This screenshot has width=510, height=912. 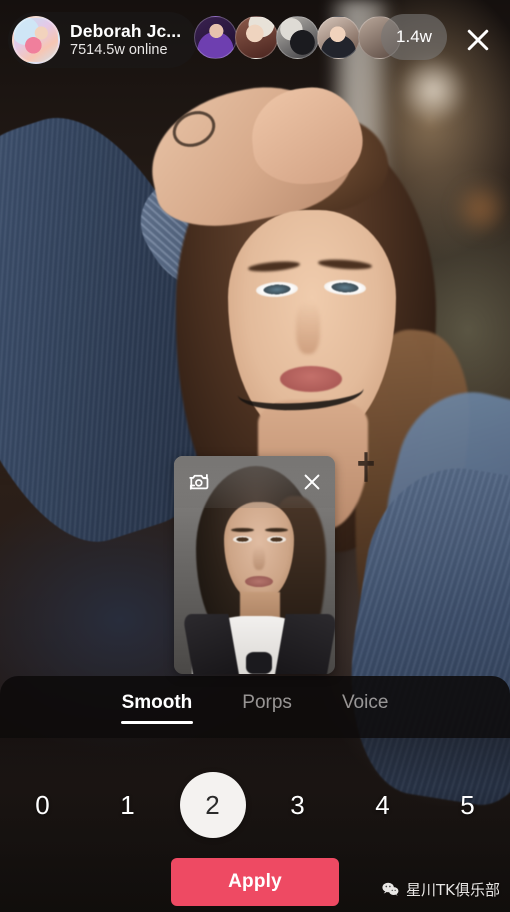 I want to click on tab-porps-label: Porps, so click(x=267, y=702).